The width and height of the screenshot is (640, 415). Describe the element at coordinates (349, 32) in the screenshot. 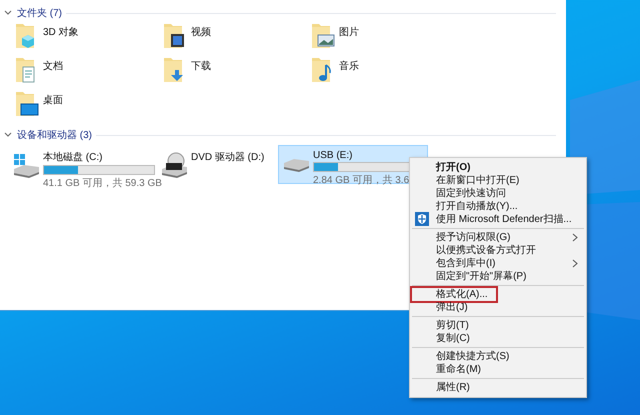

I see `folder-name: 图片` at that location.